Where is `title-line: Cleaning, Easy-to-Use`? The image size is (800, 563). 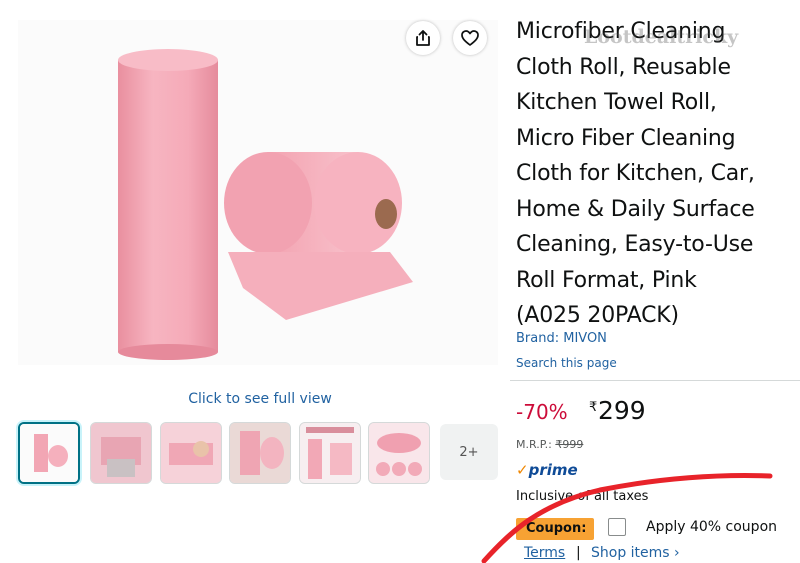
title-line: Cleaning, Easy-to-Use is located at coordinates (635, 244).